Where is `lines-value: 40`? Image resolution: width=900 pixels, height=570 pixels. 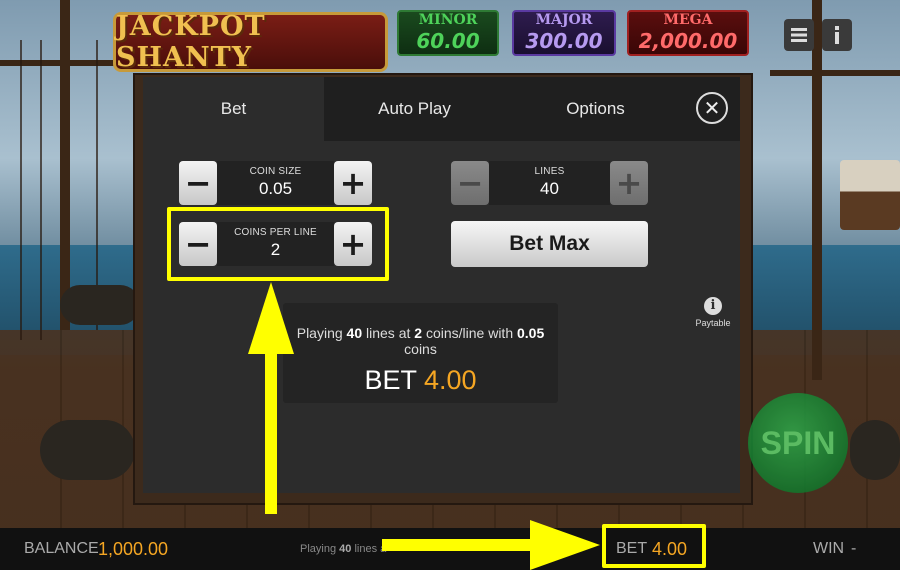 lines-value: 40 is located at coordinates (549, 188).